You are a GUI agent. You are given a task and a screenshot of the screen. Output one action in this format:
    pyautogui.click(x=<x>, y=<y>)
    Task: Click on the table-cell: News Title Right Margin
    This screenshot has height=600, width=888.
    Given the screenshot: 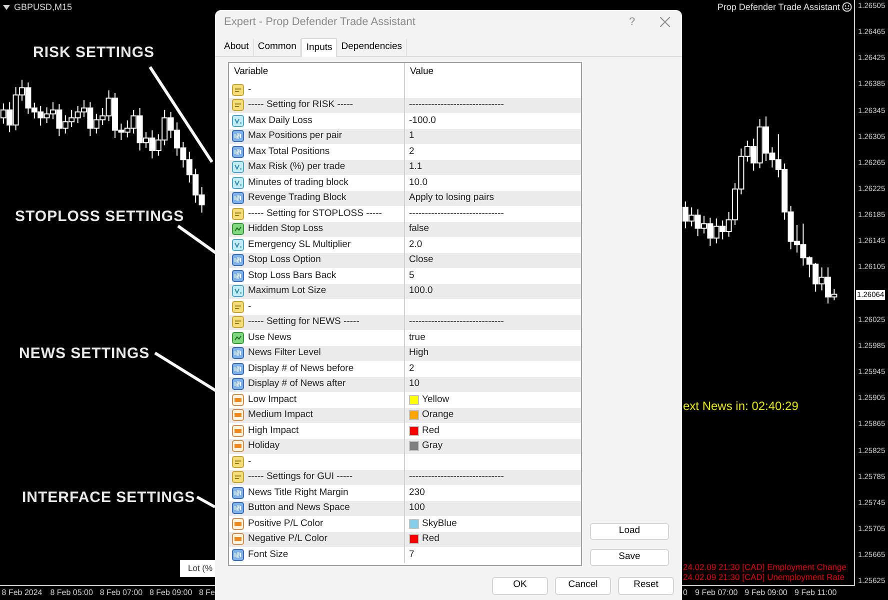 What is the action you would take?
    pyautogui.click(x=298, y=493)
    